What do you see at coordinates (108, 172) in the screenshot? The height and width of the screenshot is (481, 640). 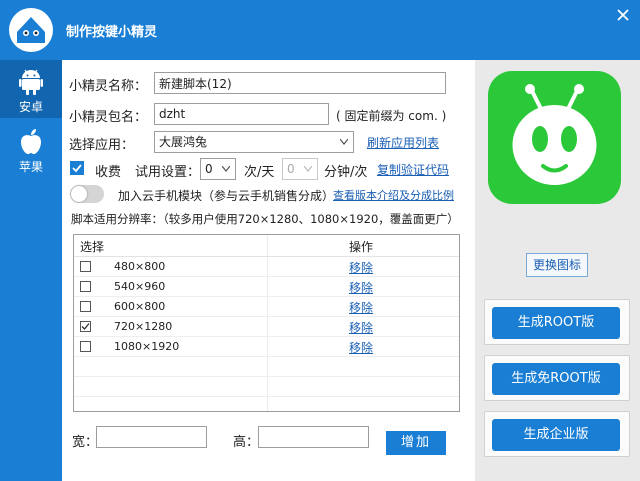 I see `charge-label: 收费` at bounding box center [108, 172].